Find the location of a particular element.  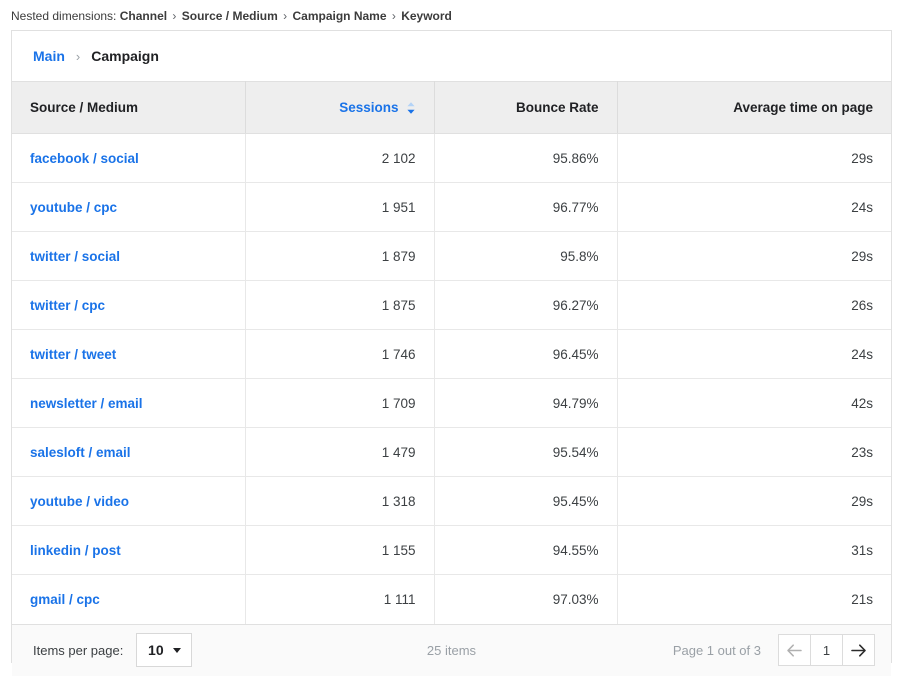

cell-bounce-rate: 97.03% is located at coordinates (526, 599).